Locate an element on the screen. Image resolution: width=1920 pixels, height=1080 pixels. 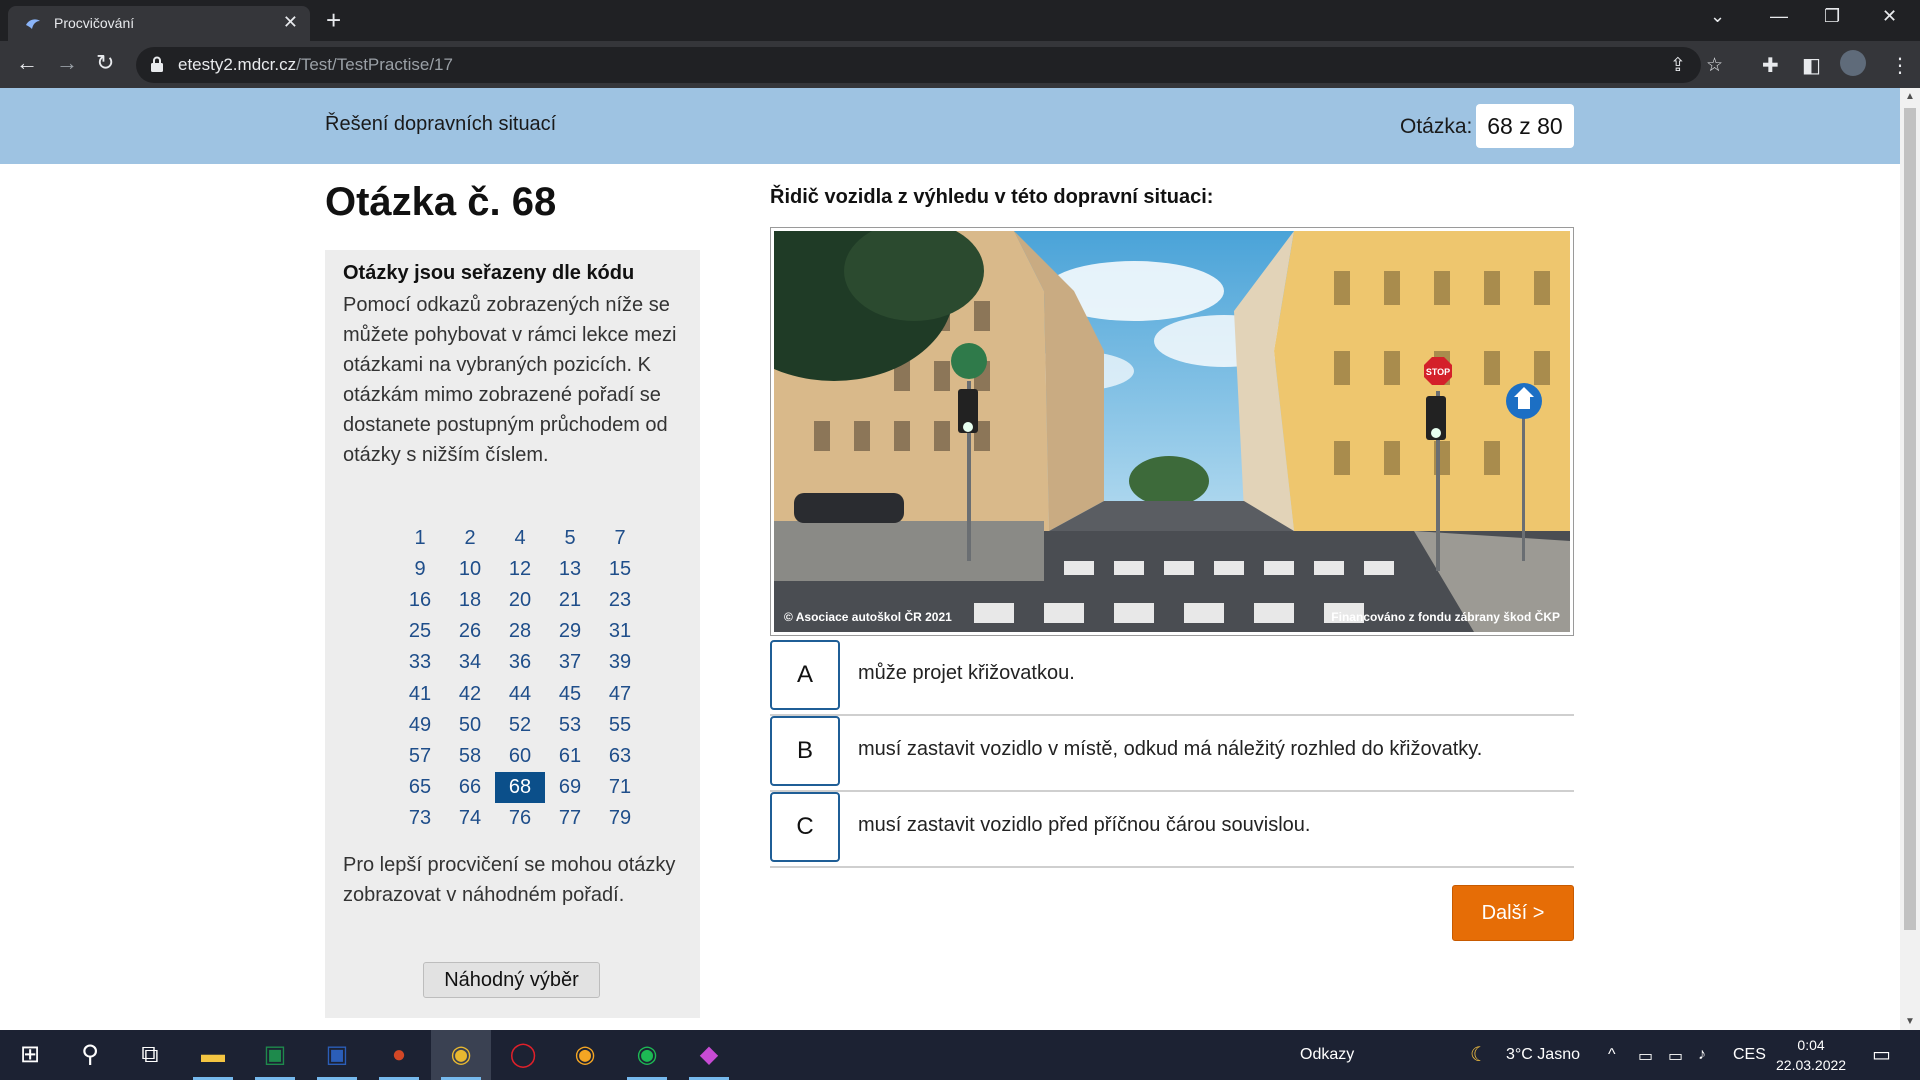
question-link: 2 is located at coordinates (470, 538).